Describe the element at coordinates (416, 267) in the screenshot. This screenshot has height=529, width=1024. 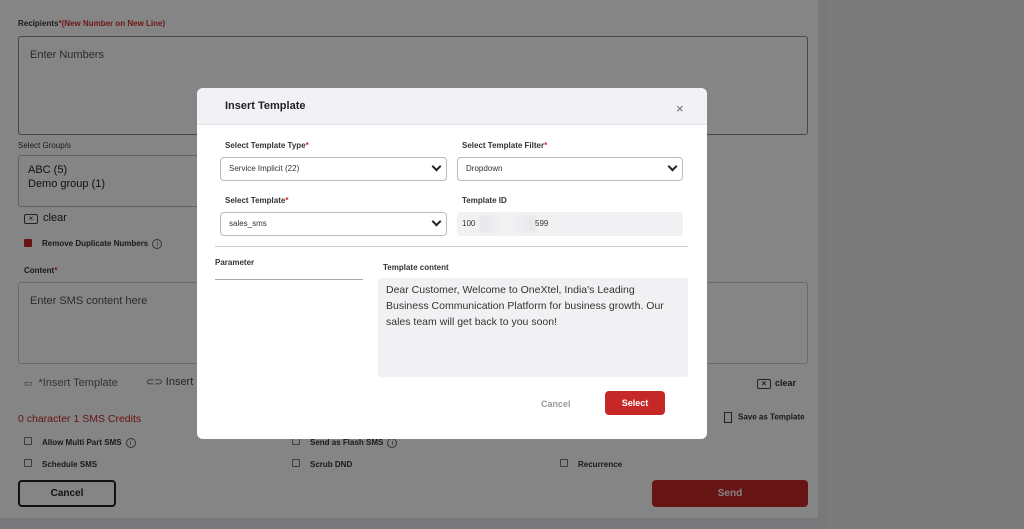
I see `template-content-label: Template content` at that location.